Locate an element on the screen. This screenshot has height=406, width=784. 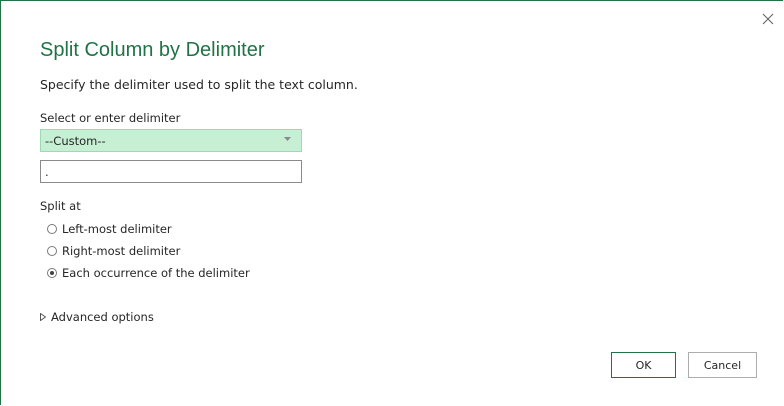
radio-right-most: Right-most delimiter is located at coordinates (113, 251).